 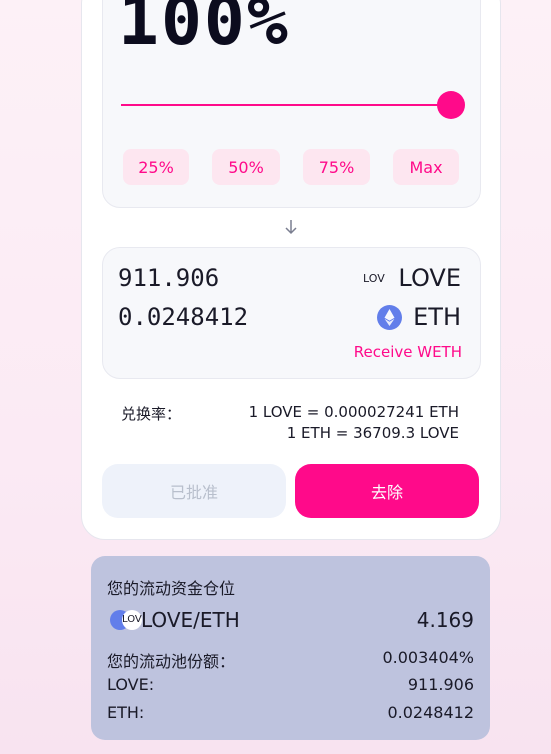 I want to click on eth-value: 0.0248412, so click(x=430, y=712).